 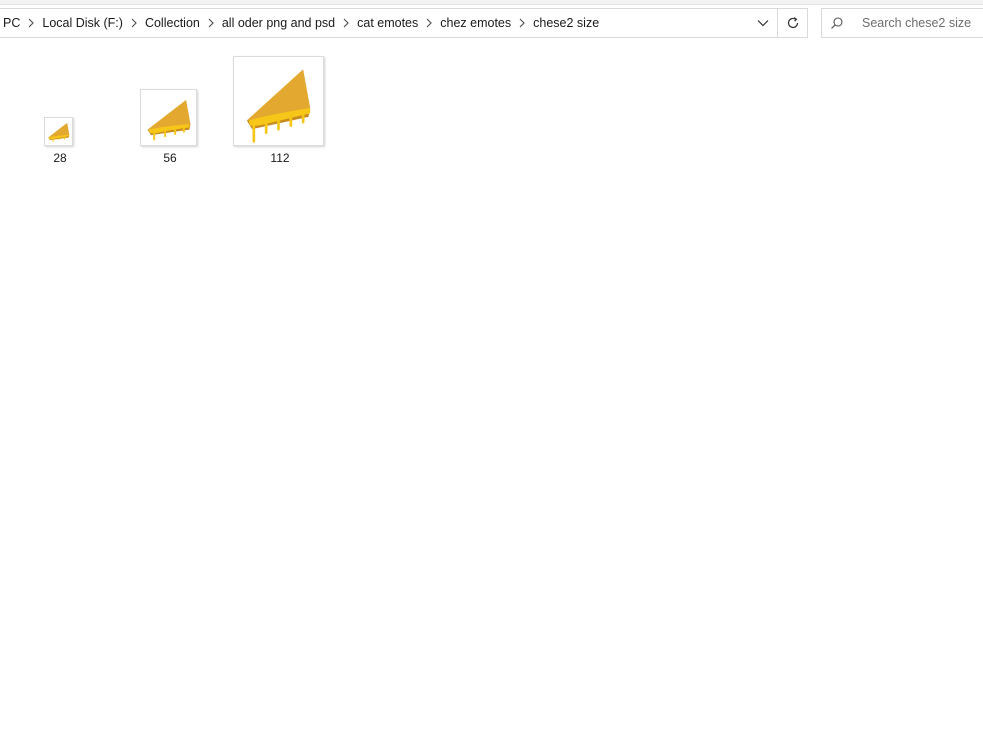 I want to click on search-input, so click(x=917, y=23).